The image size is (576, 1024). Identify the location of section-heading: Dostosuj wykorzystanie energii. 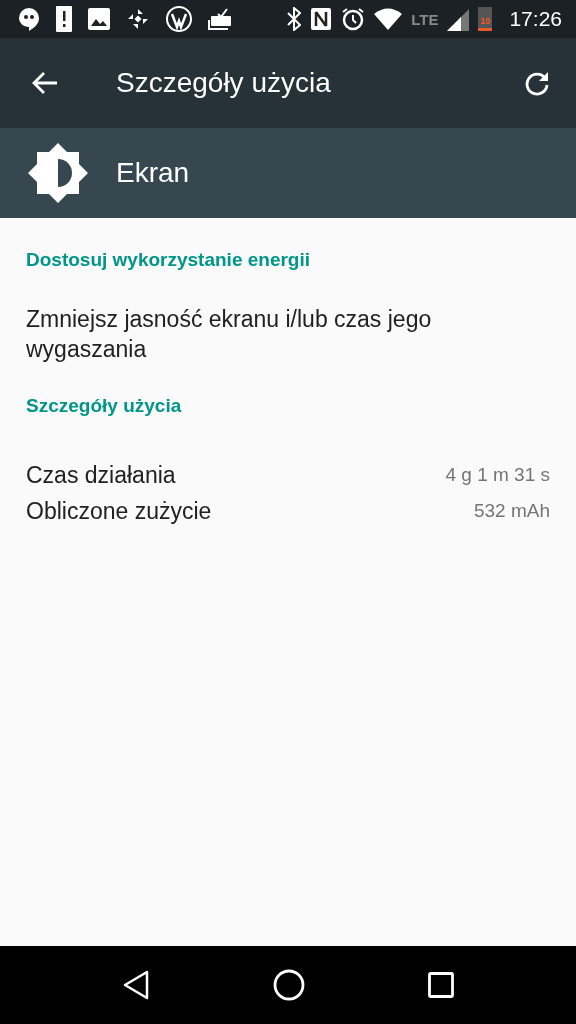
(169, 260).